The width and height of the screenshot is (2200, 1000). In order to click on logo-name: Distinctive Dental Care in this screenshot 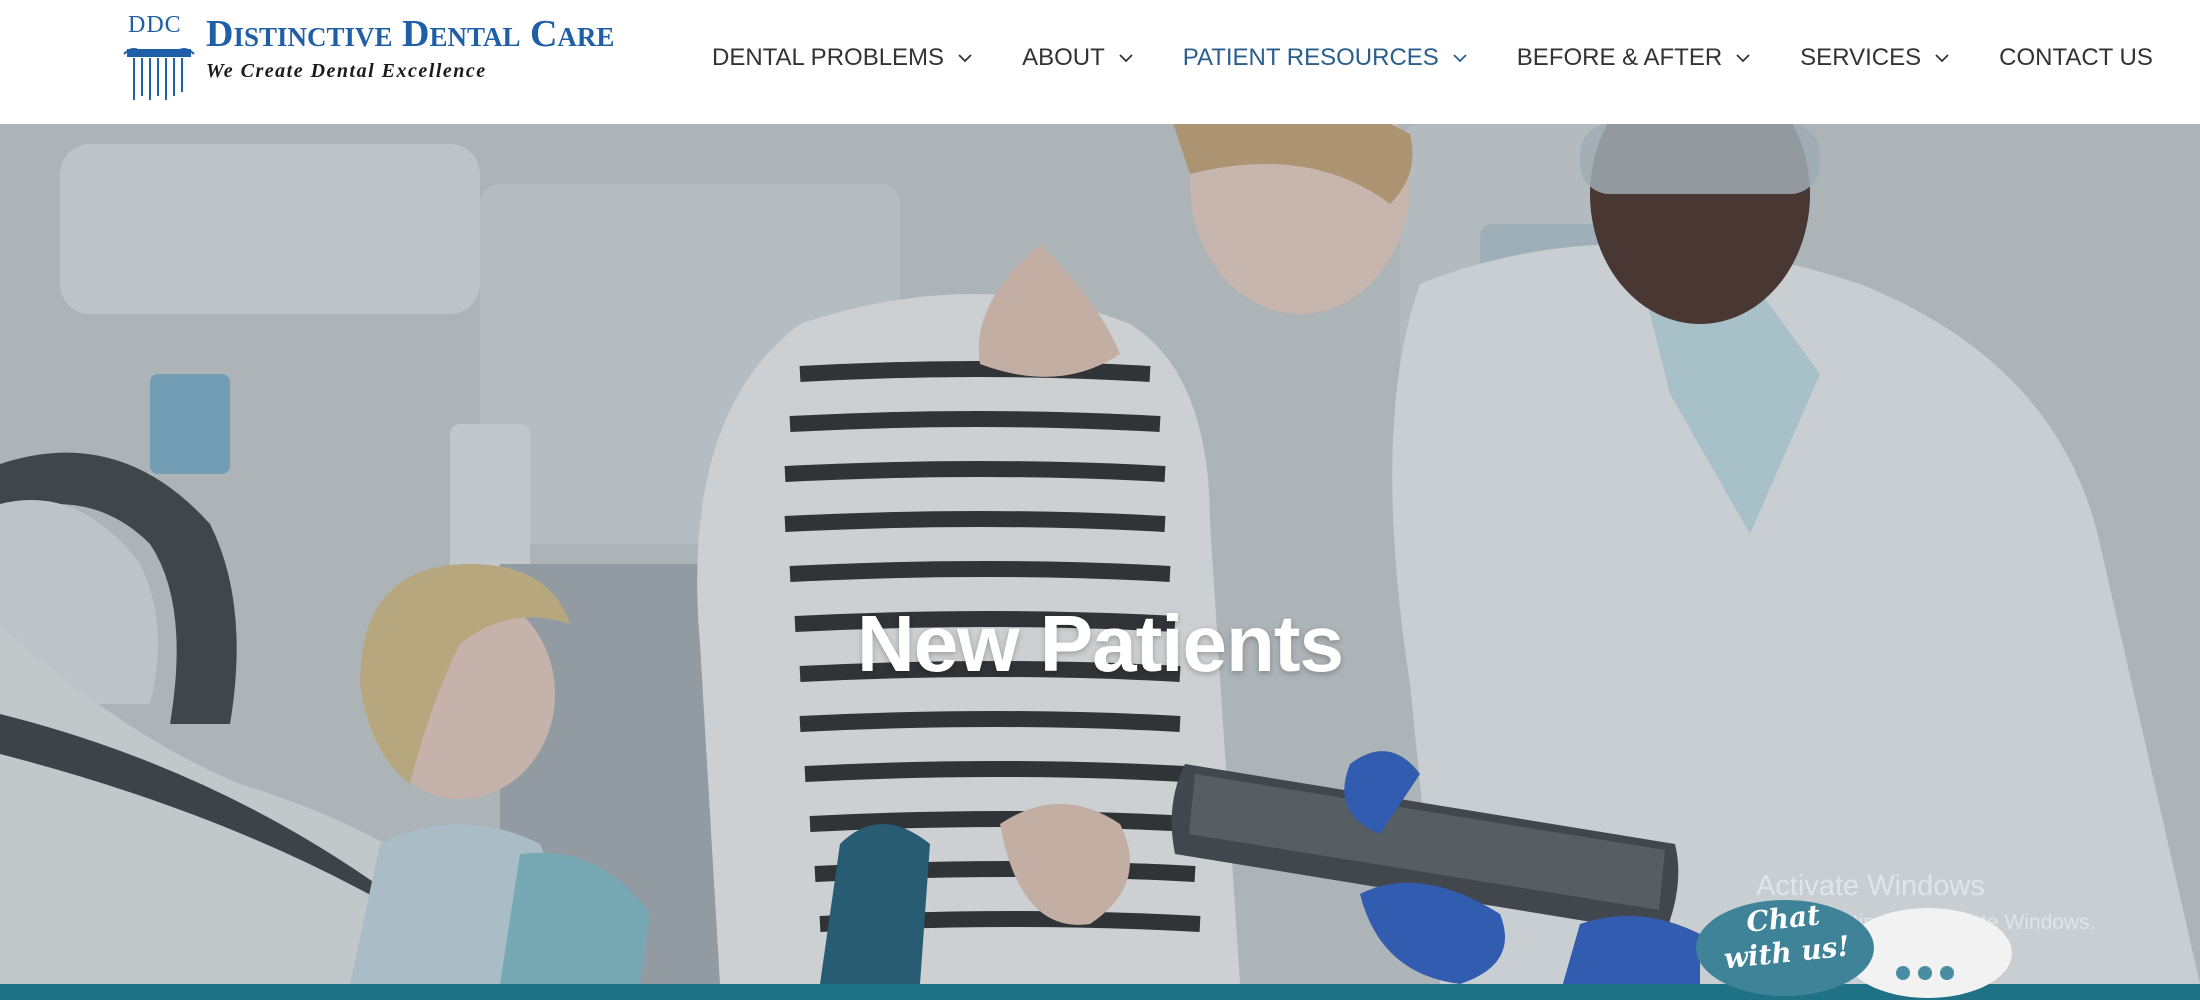, I will do `click(410, 34)`.